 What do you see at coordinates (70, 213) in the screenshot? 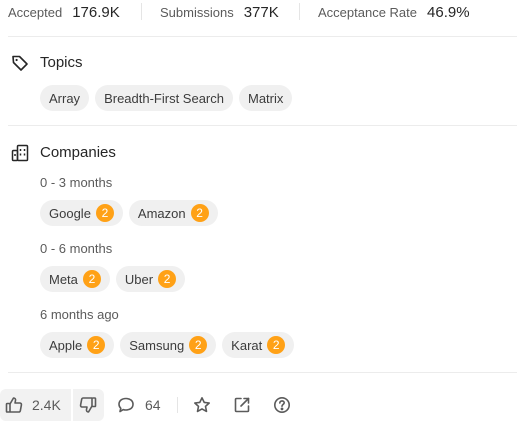
I see `company-name: Google` at bounding box center [70, 213].